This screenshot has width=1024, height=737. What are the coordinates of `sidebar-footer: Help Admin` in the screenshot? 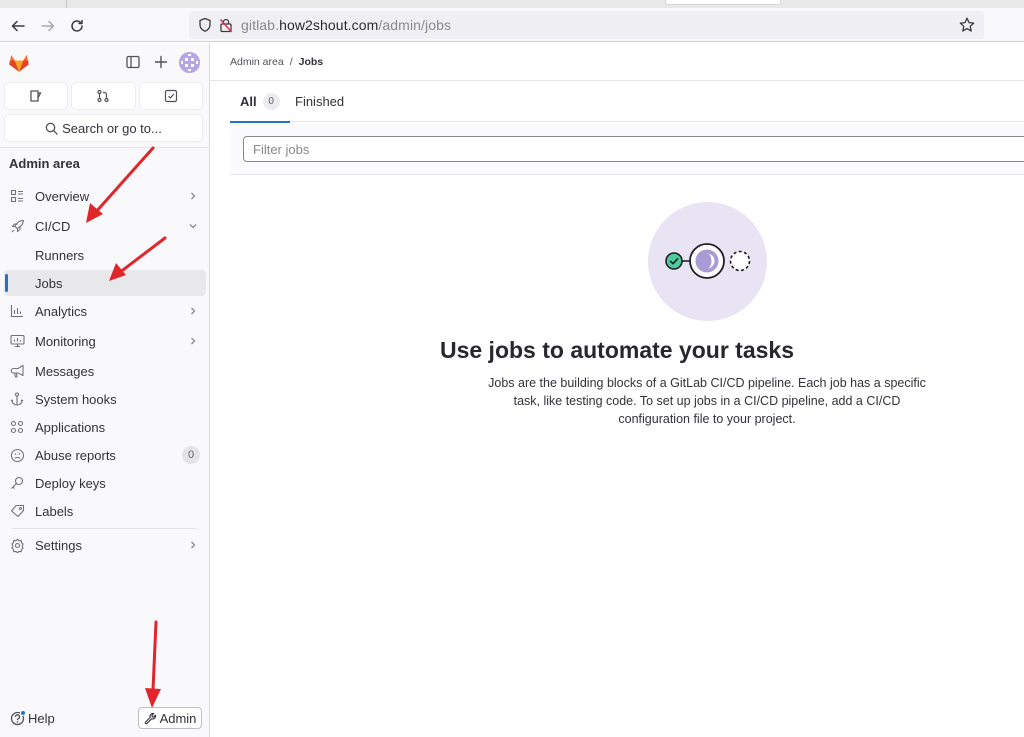 It's located at (104, 720).